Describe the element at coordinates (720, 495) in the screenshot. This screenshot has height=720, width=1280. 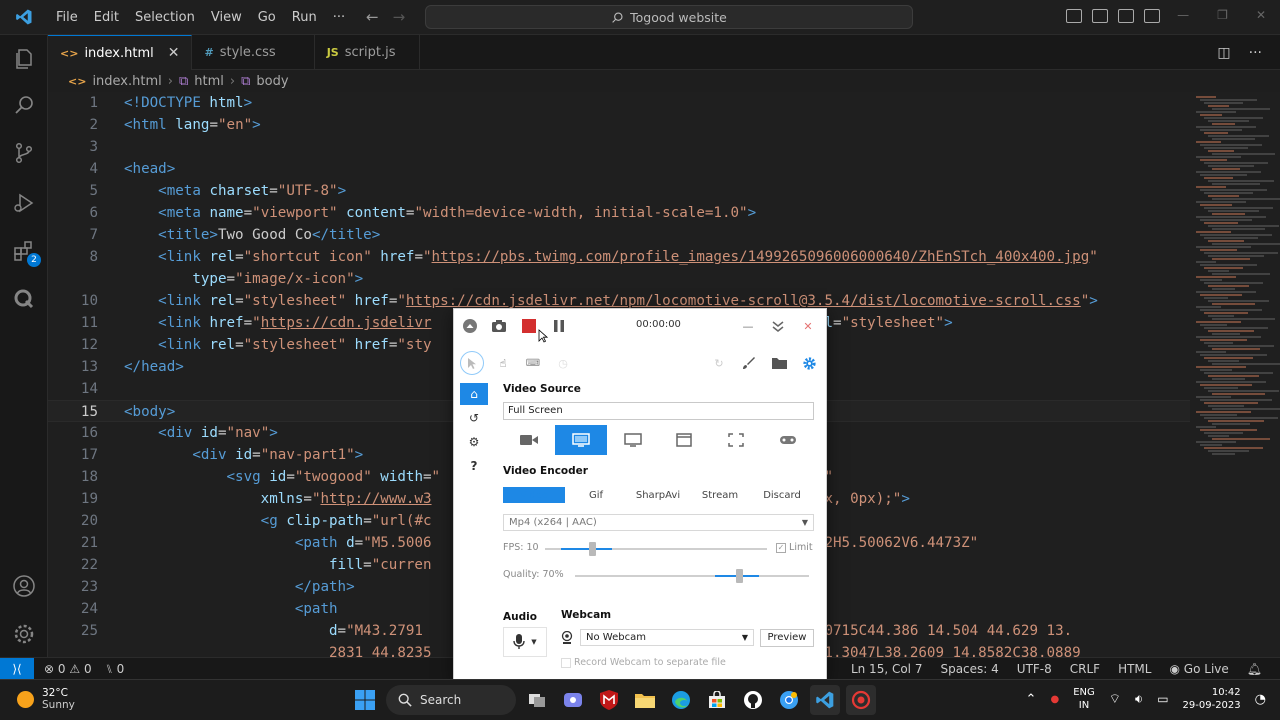
I see `encoder-tab-stream: Stream` at that location.